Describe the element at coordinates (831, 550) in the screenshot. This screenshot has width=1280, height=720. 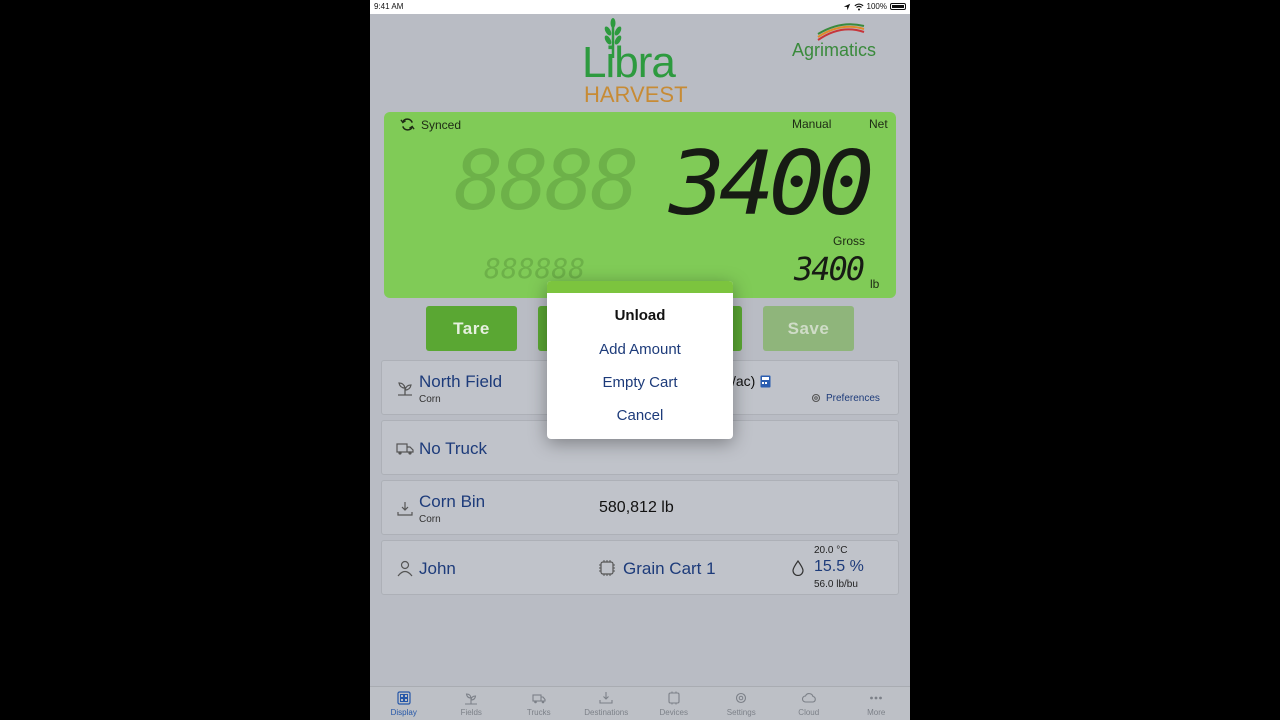
I see `temperature: 20.0 °C` at that location.